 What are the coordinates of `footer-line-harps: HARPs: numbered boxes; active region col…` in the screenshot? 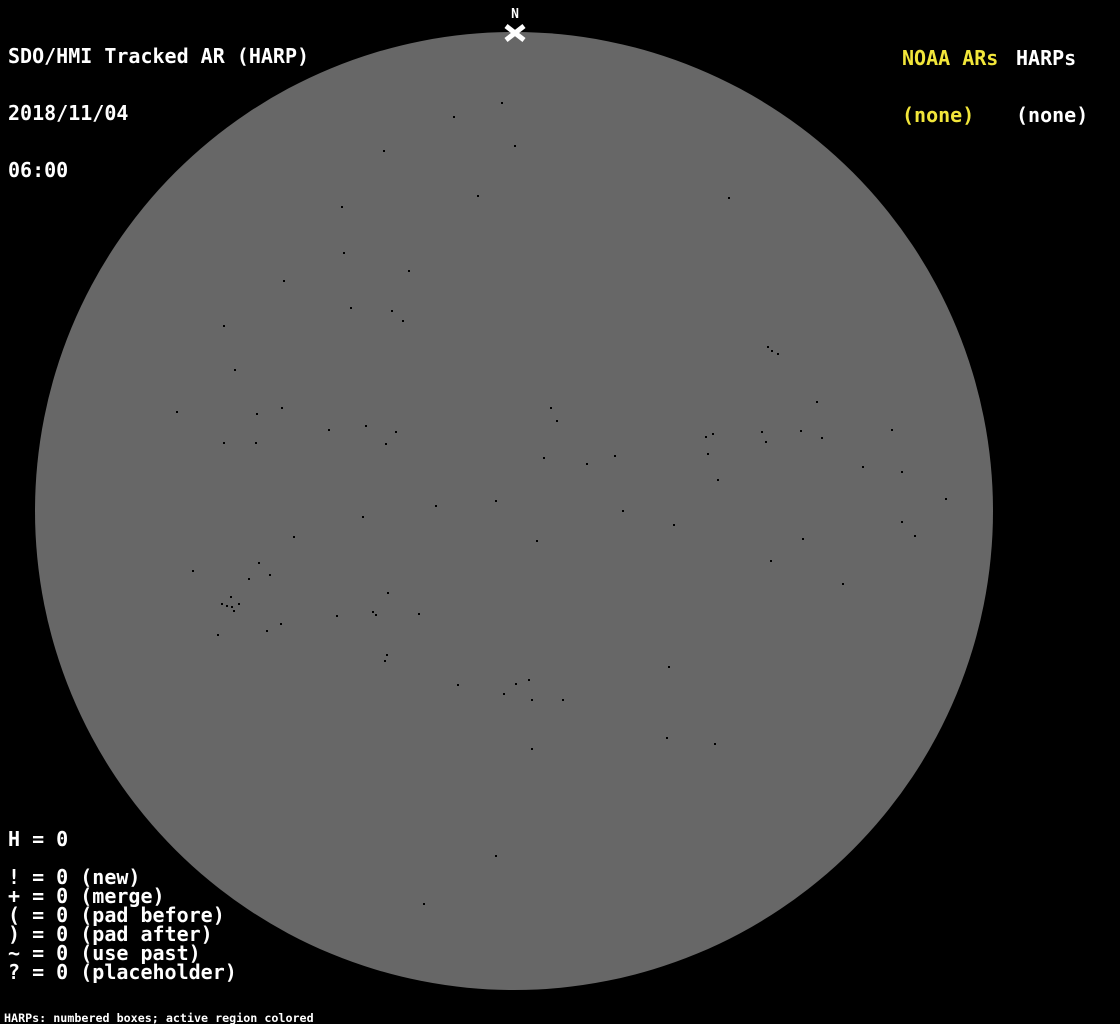 It's located at (159, 1017).